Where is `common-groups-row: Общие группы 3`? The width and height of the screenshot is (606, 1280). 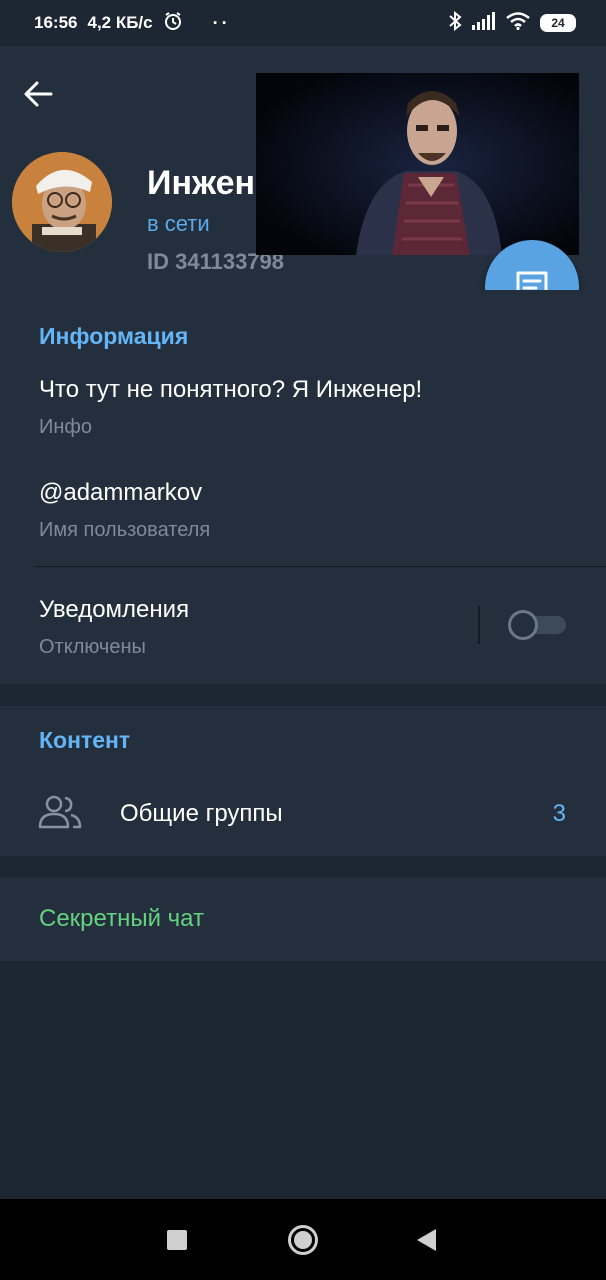
common-groups-row: Общие группы 3 is located at coordinates (303, 814).